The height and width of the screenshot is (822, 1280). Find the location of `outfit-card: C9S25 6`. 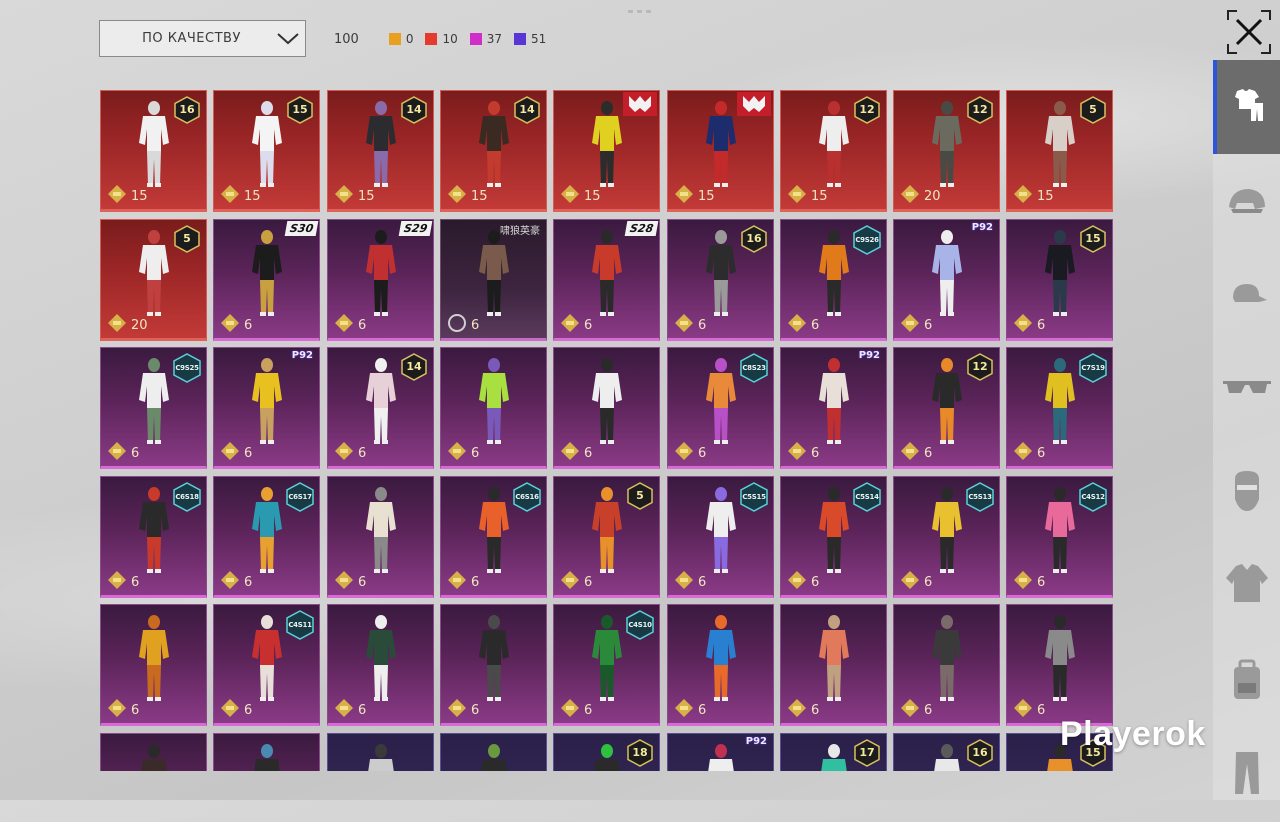

outfit-card: C9S25 6 is located at coordinates (153, 408).